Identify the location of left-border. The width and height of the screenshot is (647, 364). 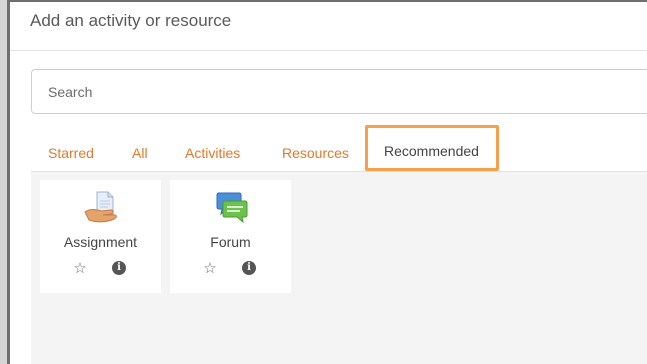
(5, 182).